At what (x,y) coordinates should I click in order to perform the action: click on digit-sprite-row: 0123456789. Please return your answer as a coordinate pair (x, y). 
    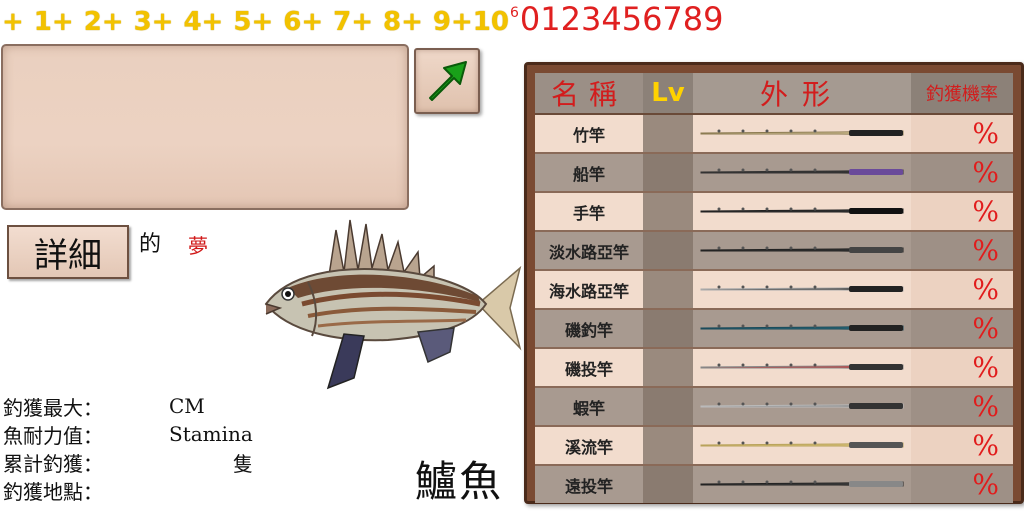
    Looking at the image, I should click on (621, 19).